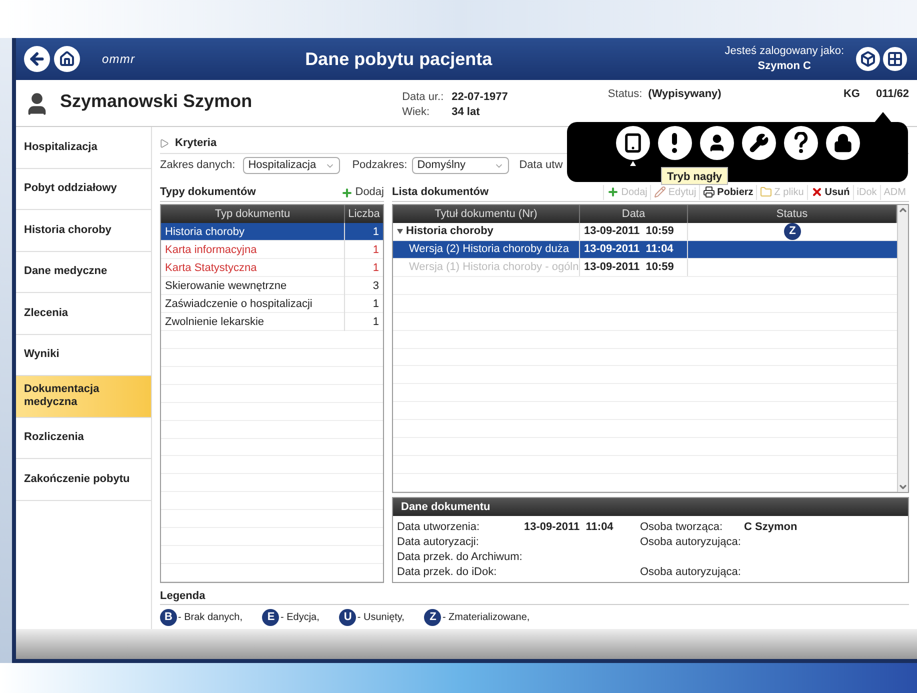 The width and height of the screenshot is (917, 693). I want to click on table-row: Karta Statystyczna 1, so click(272, 267).